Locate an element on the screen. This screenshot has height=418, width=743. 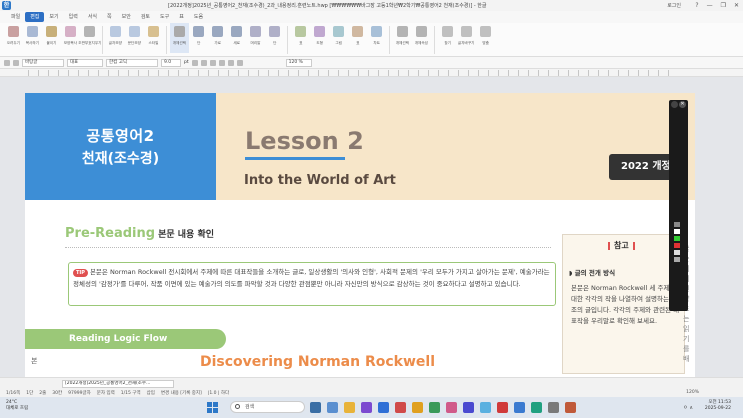
ribbon-button: 도형 is located at coordinates (319, 38).